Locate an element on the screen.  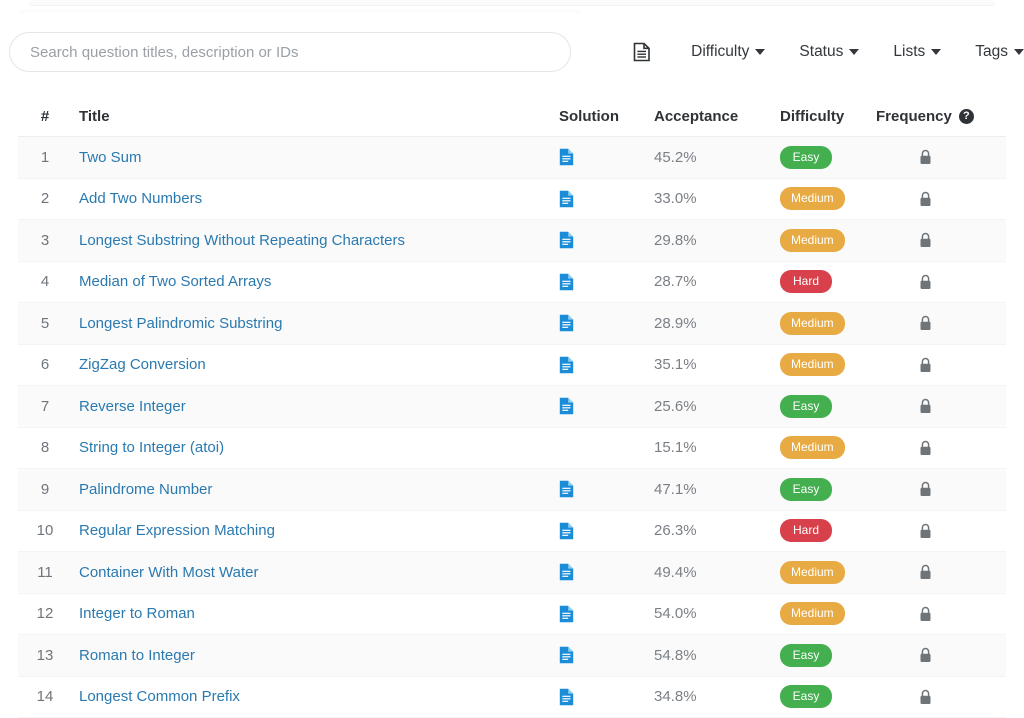
problem-title-link: Integer to Roman is located at coordinates (137, 613).